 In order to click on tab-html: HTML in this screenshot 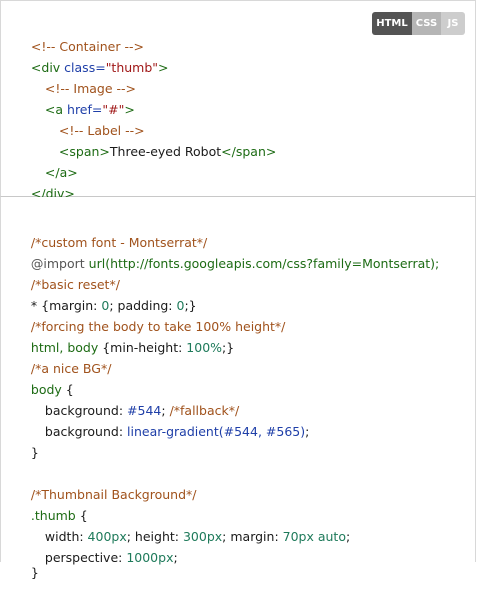, I will do `click(392, 23)`.